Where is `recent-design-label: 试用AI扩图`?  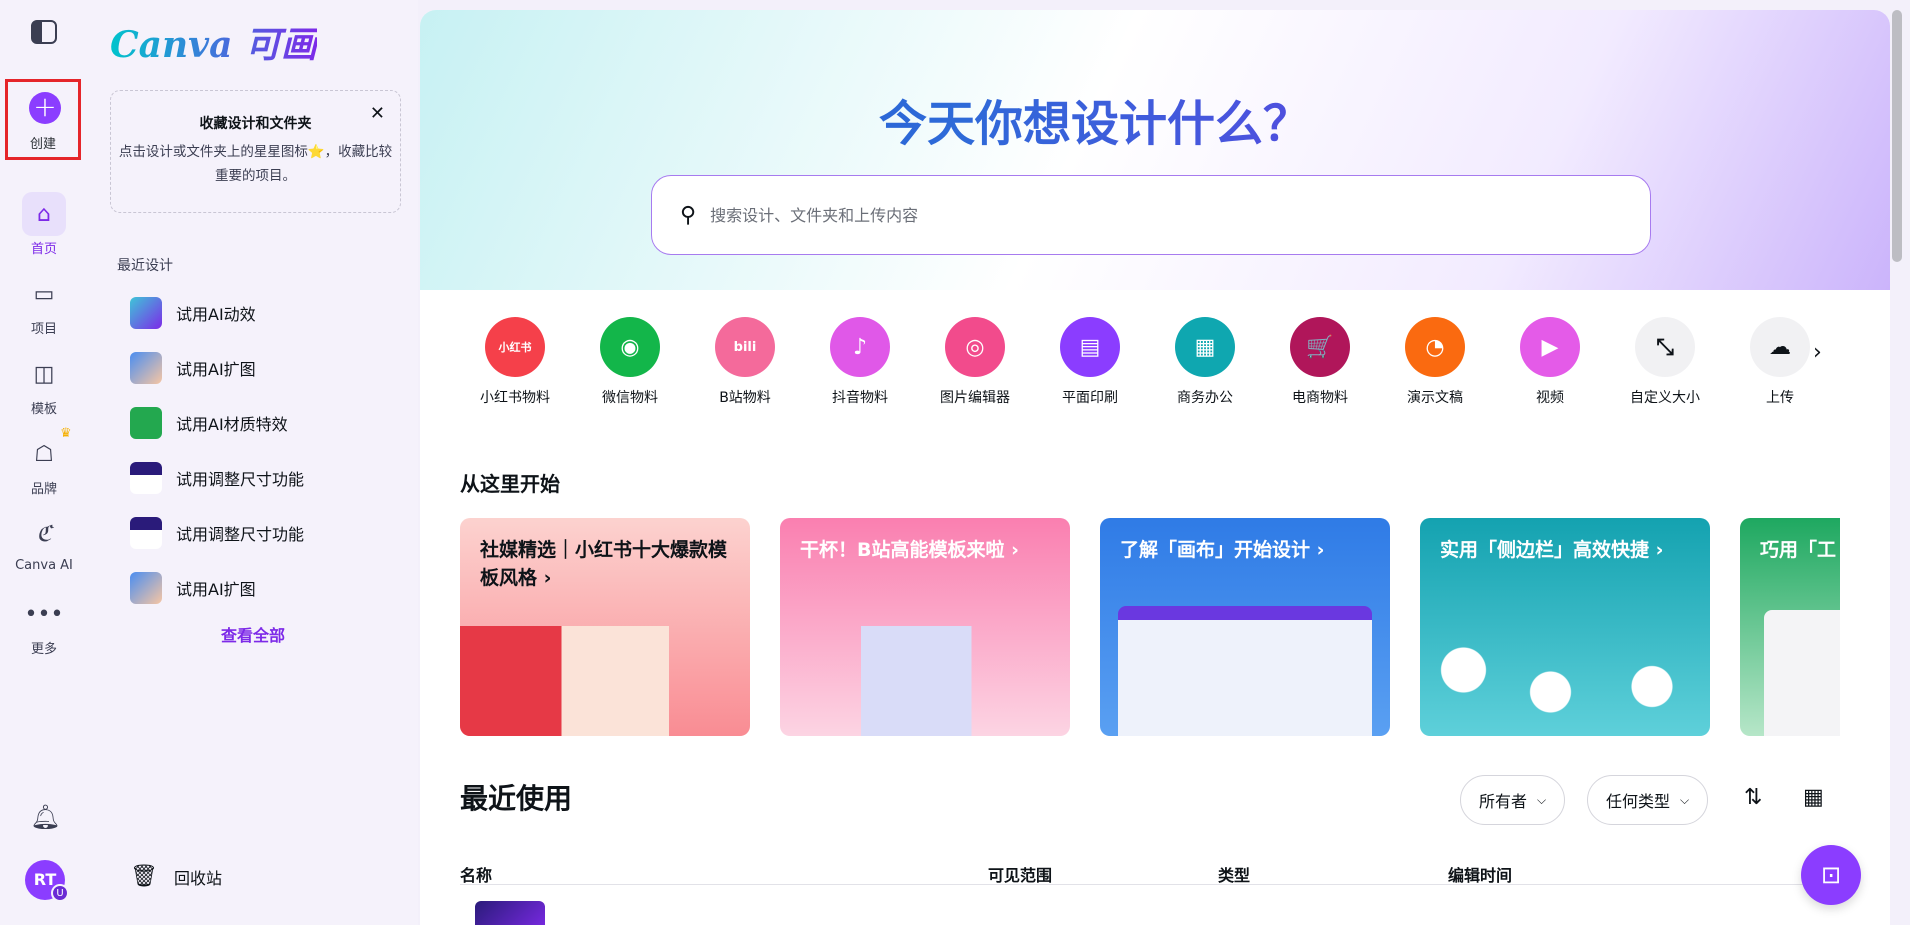
recent-design-label: 试用AI扩图 is located at coordinates (216, 369).